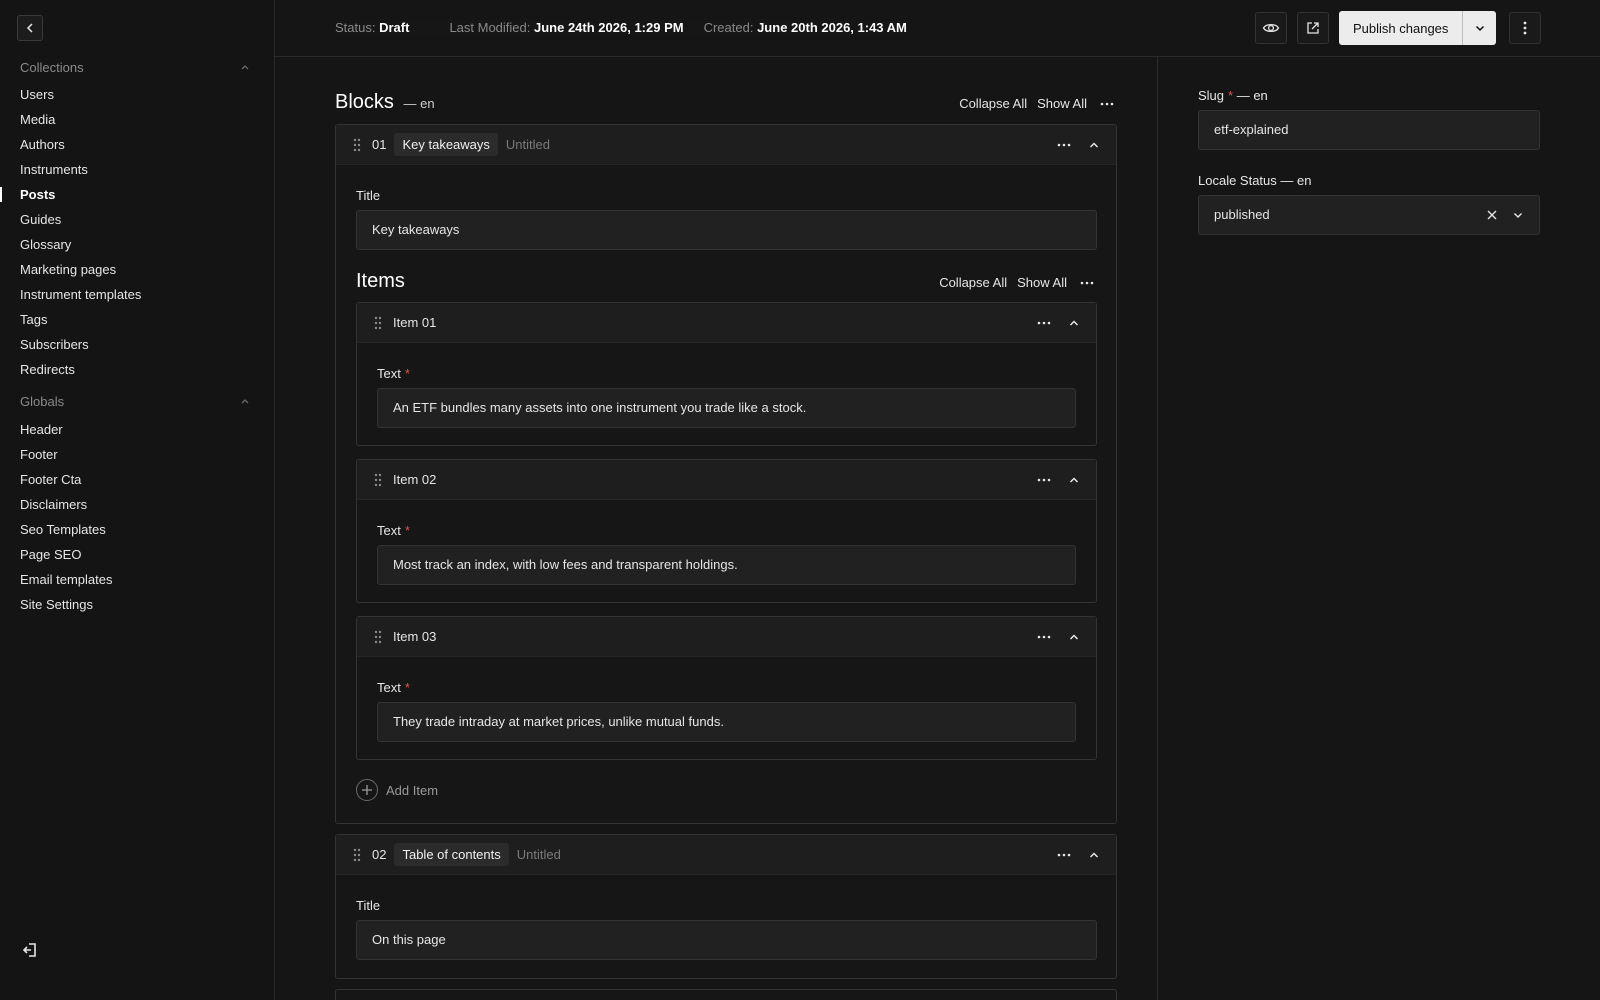 The width and height of the screenshot is (1600, 1000). Describe the element at coordinates (1518, 215) in the screenshot. I see `open-select-button` at that location.